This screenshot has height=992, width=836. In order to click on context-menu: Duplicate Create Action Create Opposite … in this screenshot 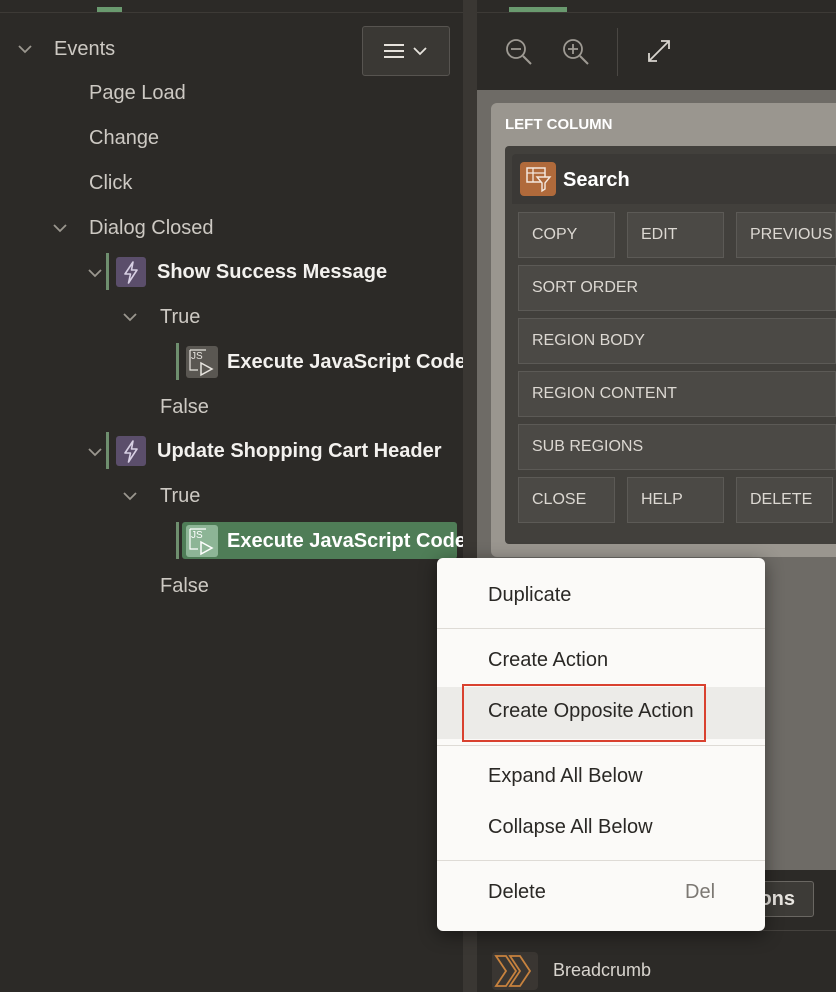, I will do `click(601, 744)`.